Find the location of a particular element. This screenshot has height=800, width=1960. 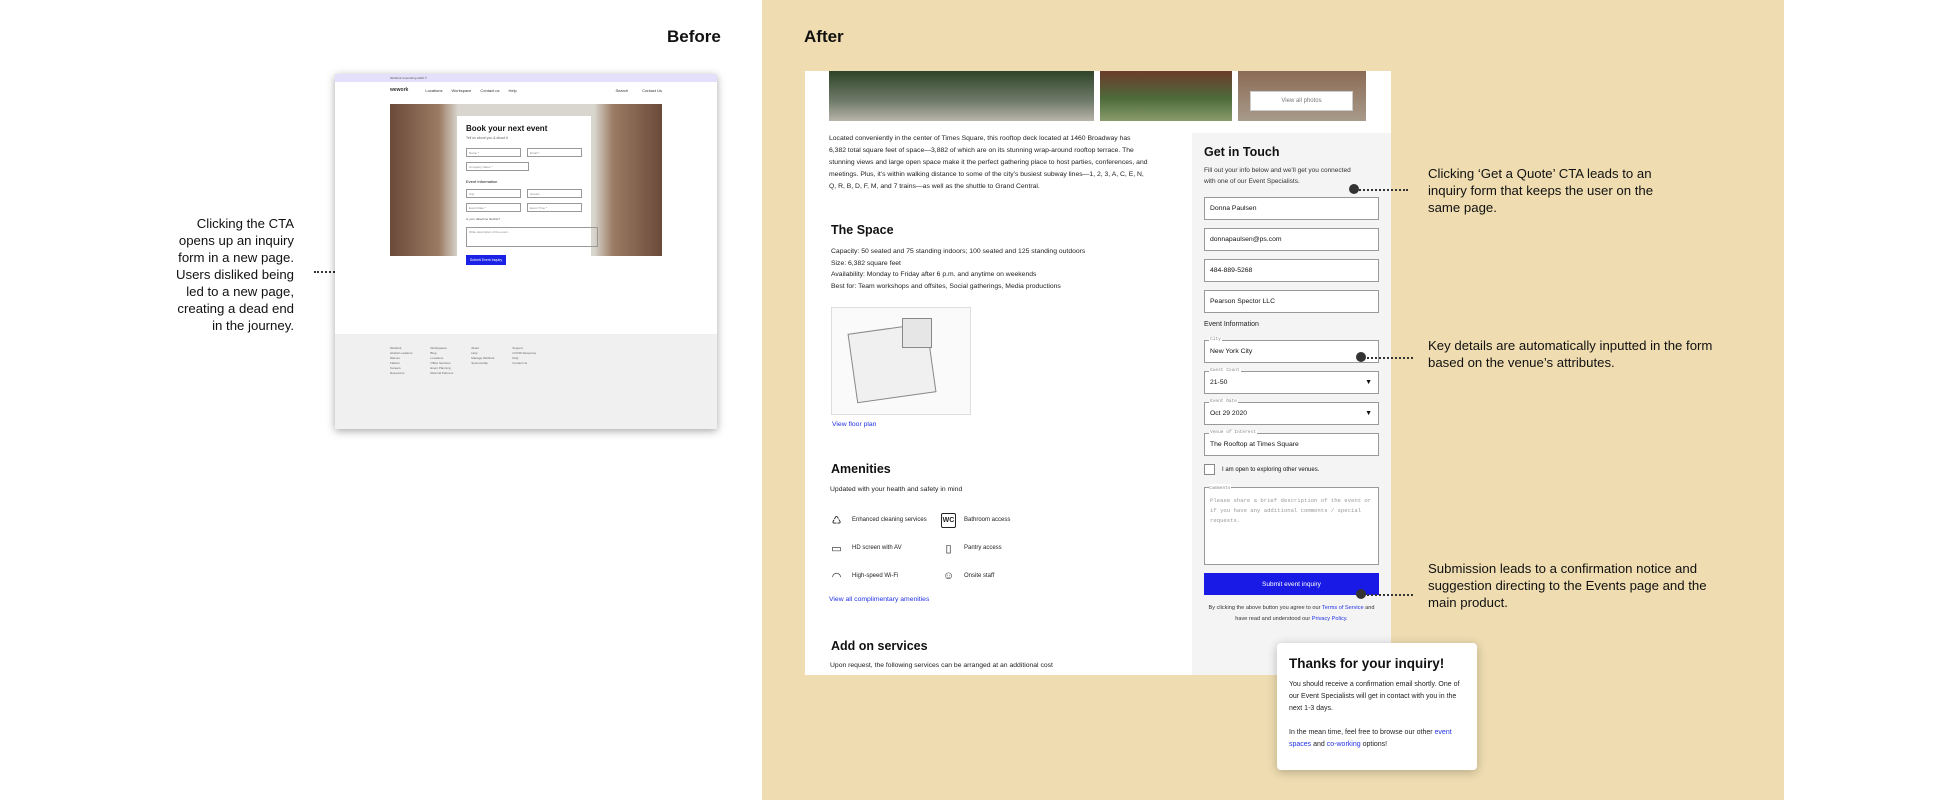

footer-link: Referral Partners is located at coordinates (441, 373).